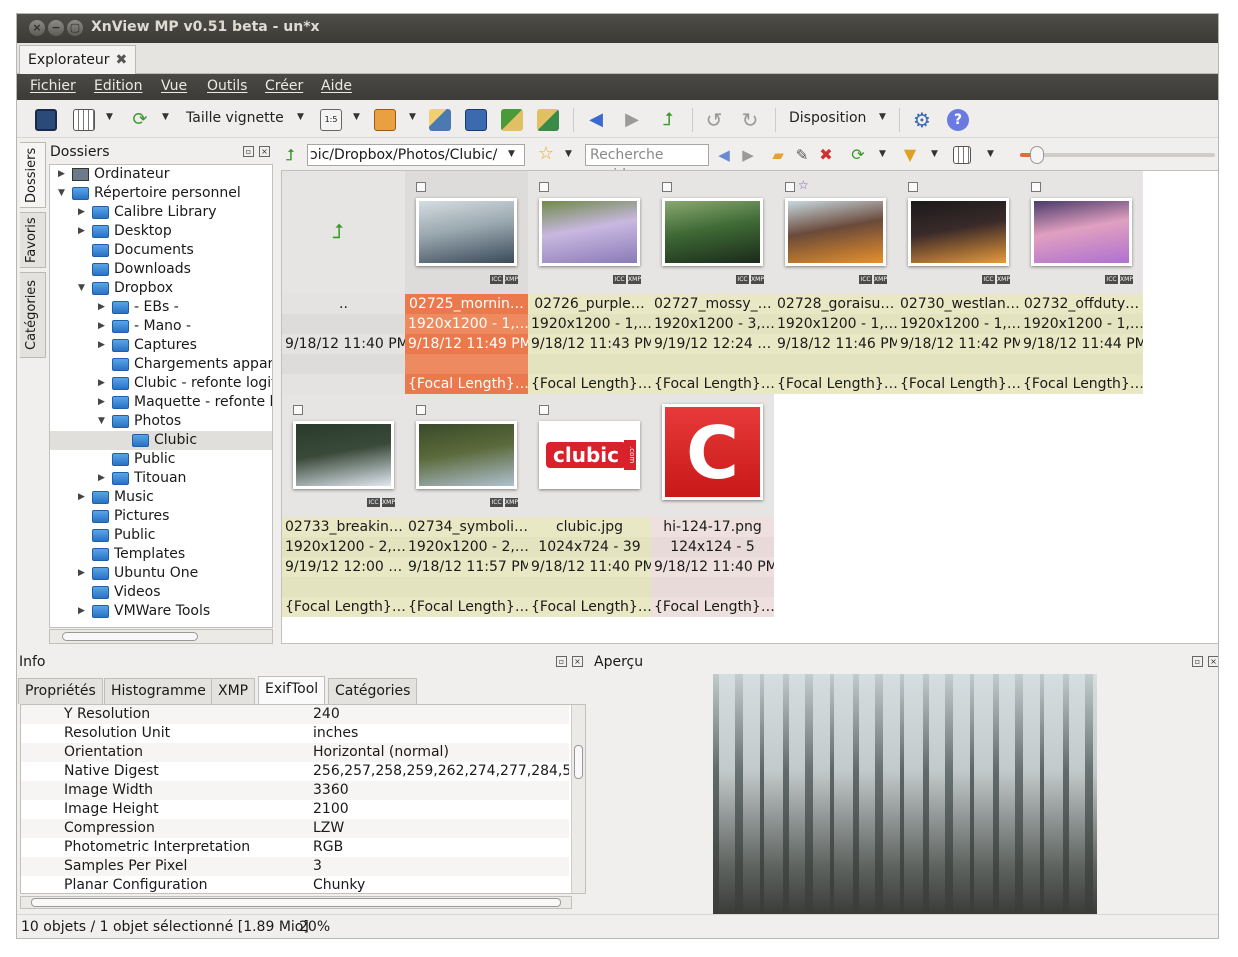 This screenshot has height=957, width=1238. I want to click on favorite-star-icon: ☆, so click(546, 154).